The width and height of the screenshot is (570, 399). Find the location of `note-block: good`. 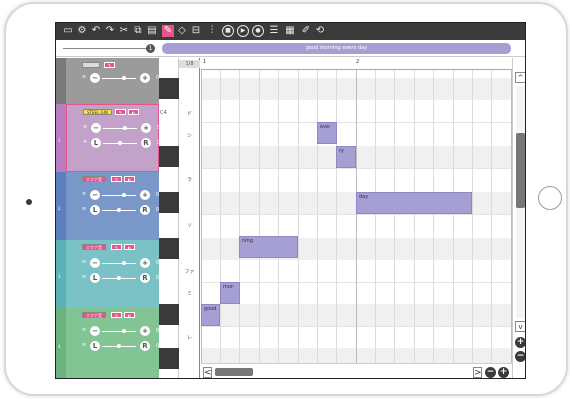

note-block: good is located at coordinates (210, 315).